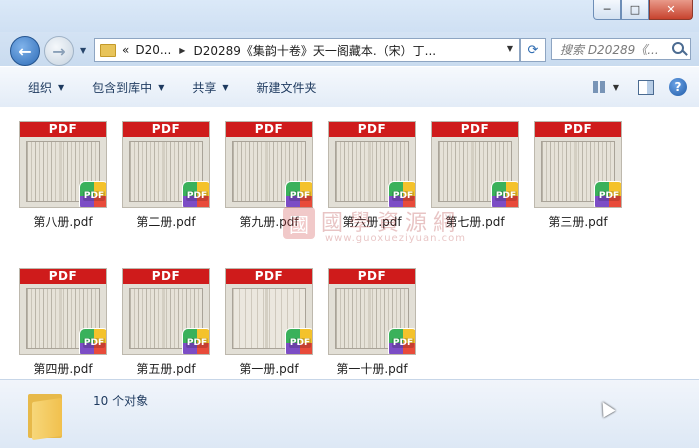 This screenshot has width=699, height=448. What do you see at coordinates (83, 50) in the screenshot?
I see `recent-pages-dropdown: ▼` at bounding box center [83, 50].